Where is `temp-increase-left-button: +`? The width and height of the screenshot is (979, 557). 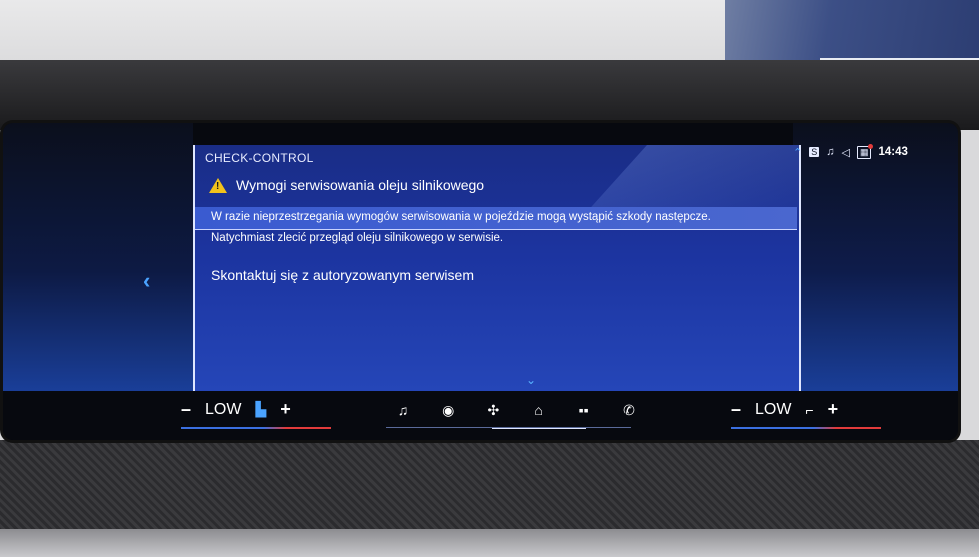 temp-increase-left-button: + is located at coordinates (285, 409).